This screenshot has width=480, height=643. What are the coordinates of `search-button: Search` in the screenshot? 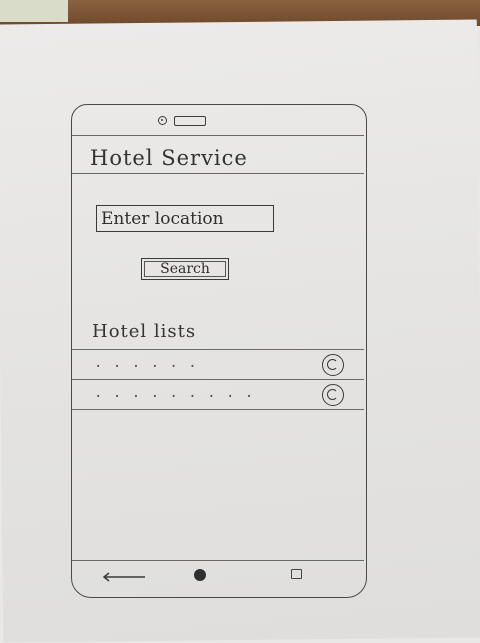 It's located at (185, 269).